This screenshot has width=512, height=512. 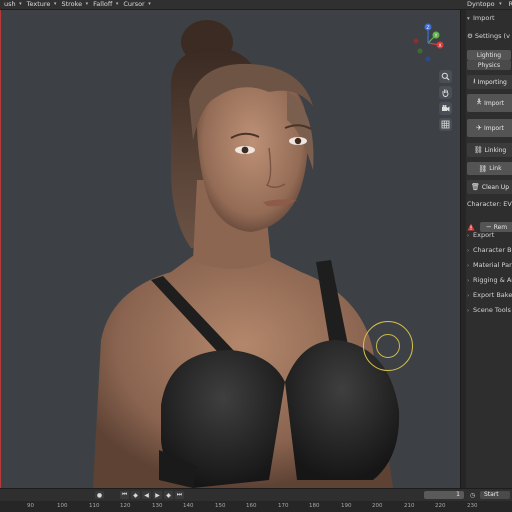 I want to click on zoom-button, so click(x=445, y=76).